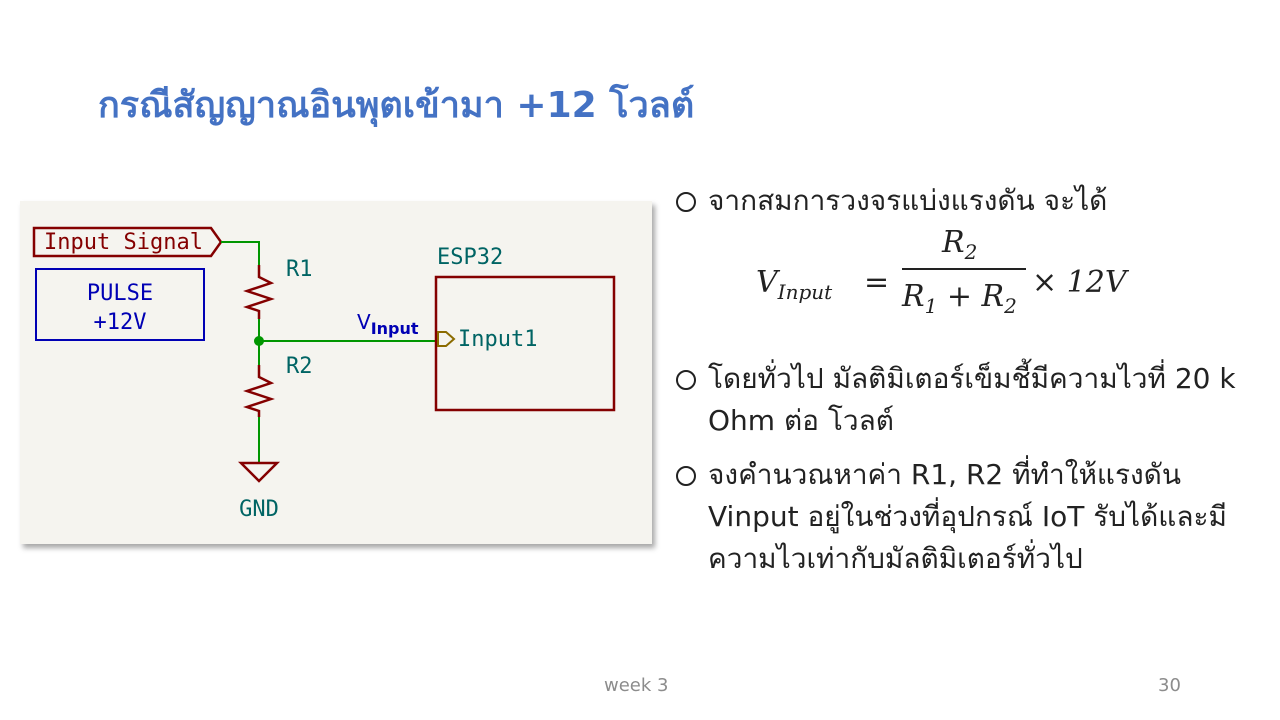  What do you see at coordinates (259, 341) in the screenshot?
I see `junction-dot` at bounding box center [259, 341].